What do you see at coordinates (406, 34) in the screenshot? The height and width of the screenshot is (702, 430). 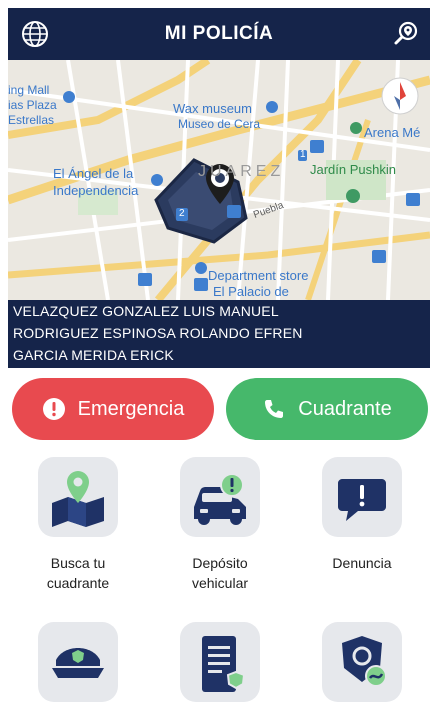 I see `location-search-icon` at bounding box center [406, 34].